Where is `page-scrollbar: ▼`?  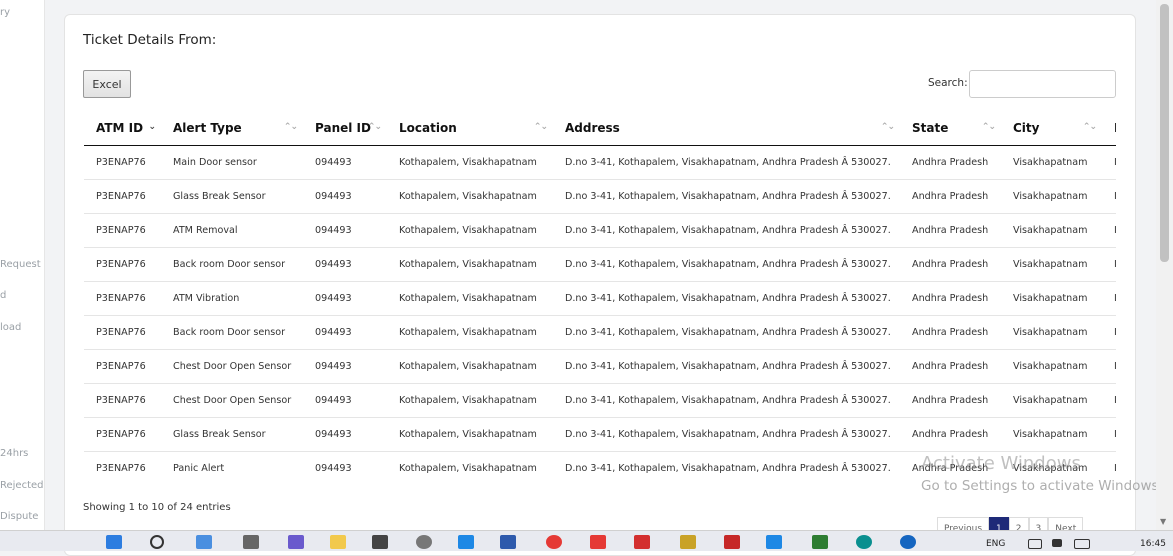
page-scrollbar: ▼ is located at coordinates (1164, 265).